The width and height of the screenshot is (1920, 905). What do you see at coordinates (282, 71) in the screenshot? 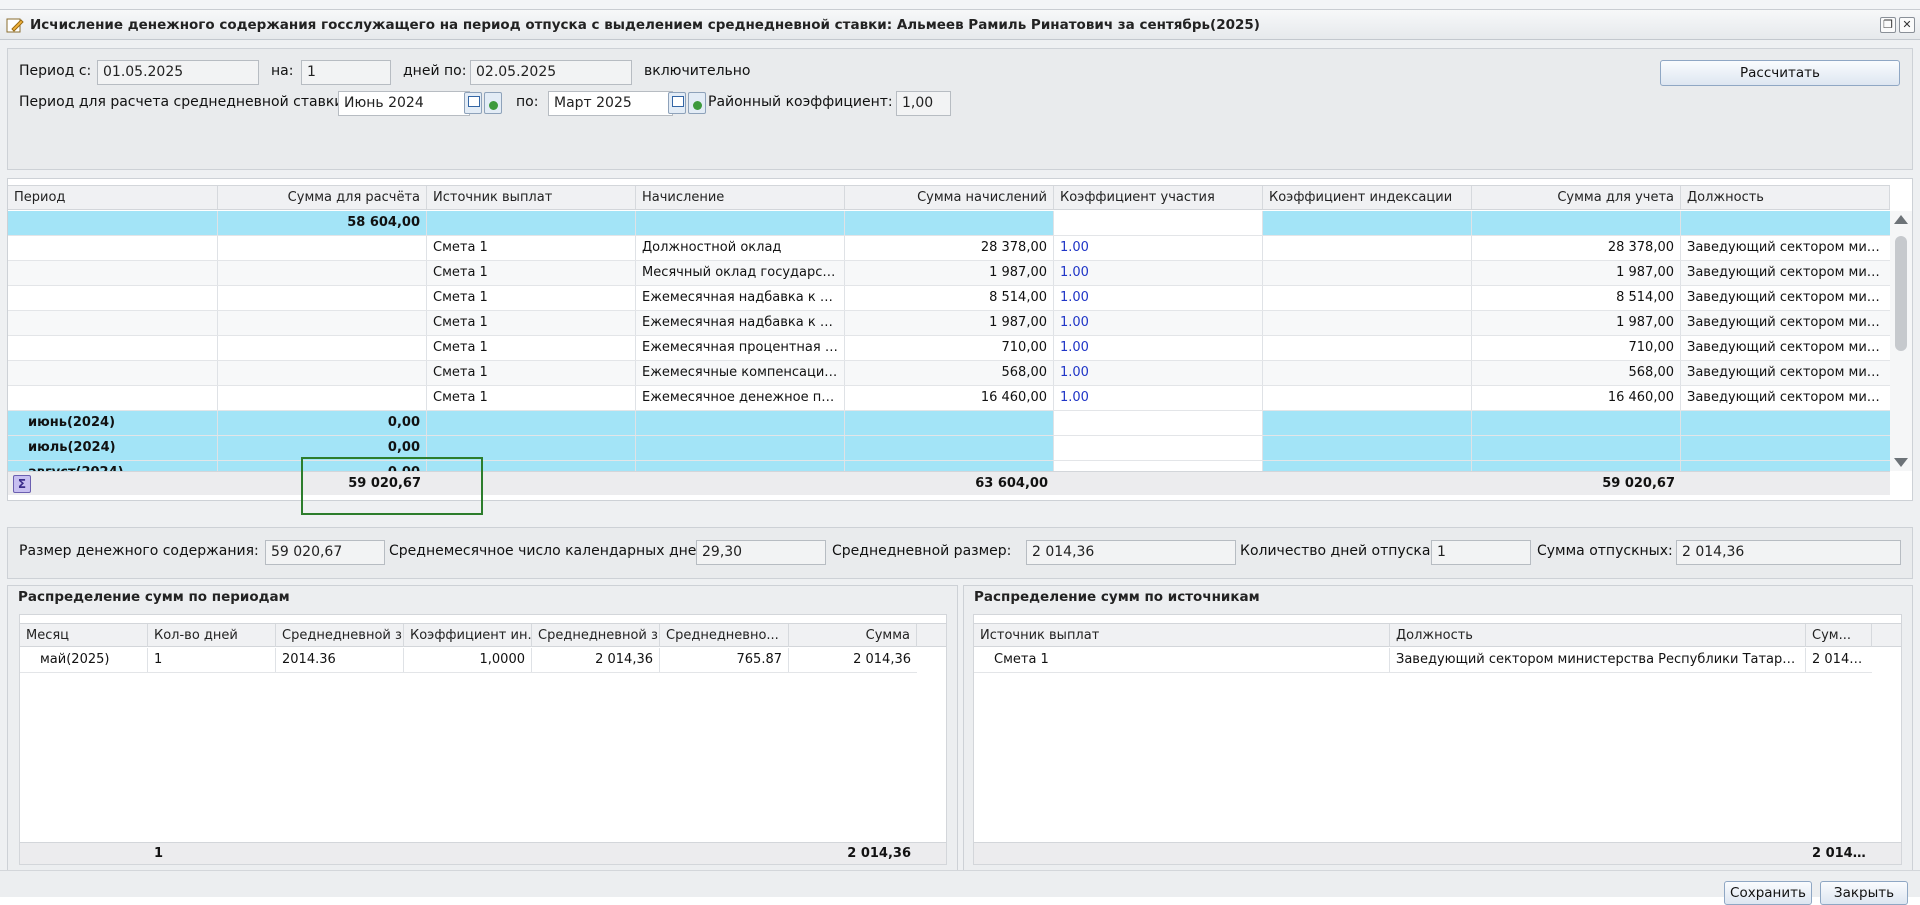
I see `on-label: на:` at bounding box center [282, 71].